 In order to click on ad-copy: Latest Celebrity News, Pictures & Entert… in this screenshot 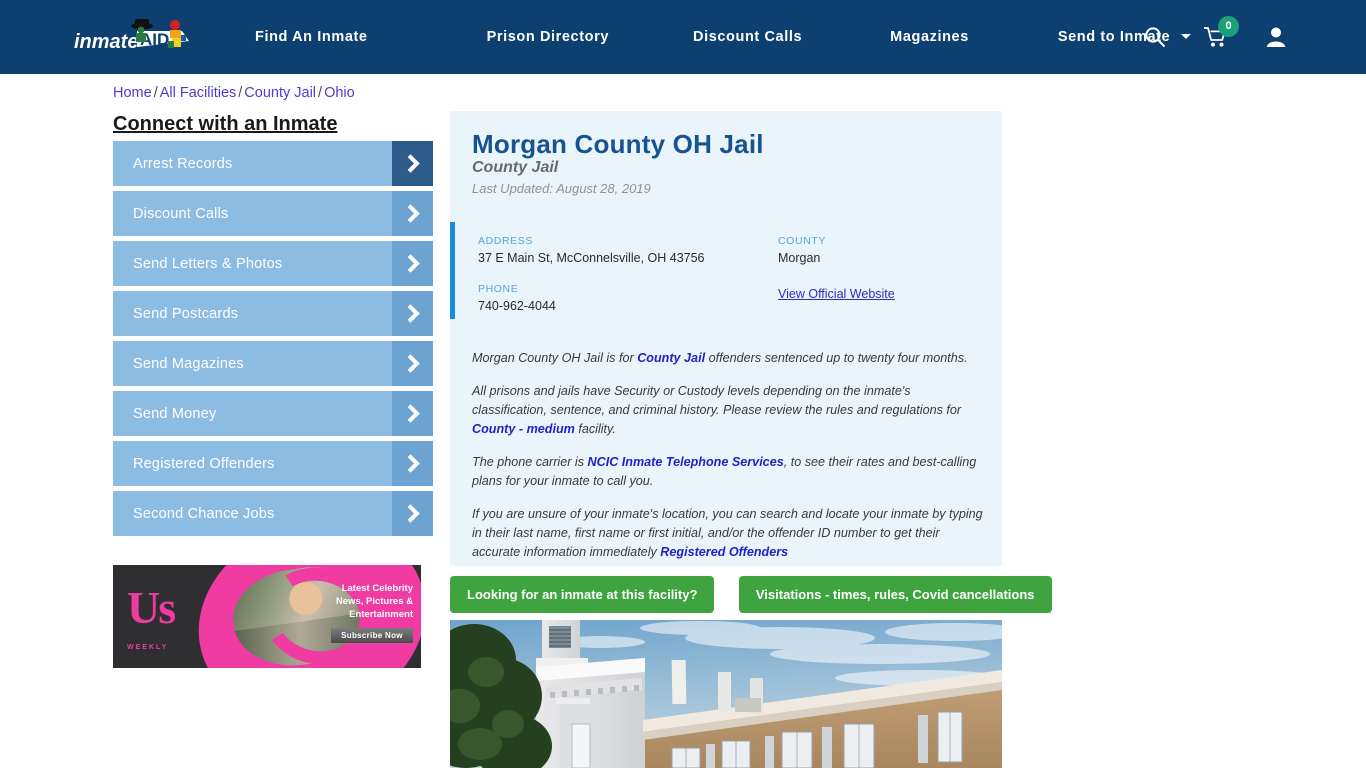, I will do `click(358, 601)`.